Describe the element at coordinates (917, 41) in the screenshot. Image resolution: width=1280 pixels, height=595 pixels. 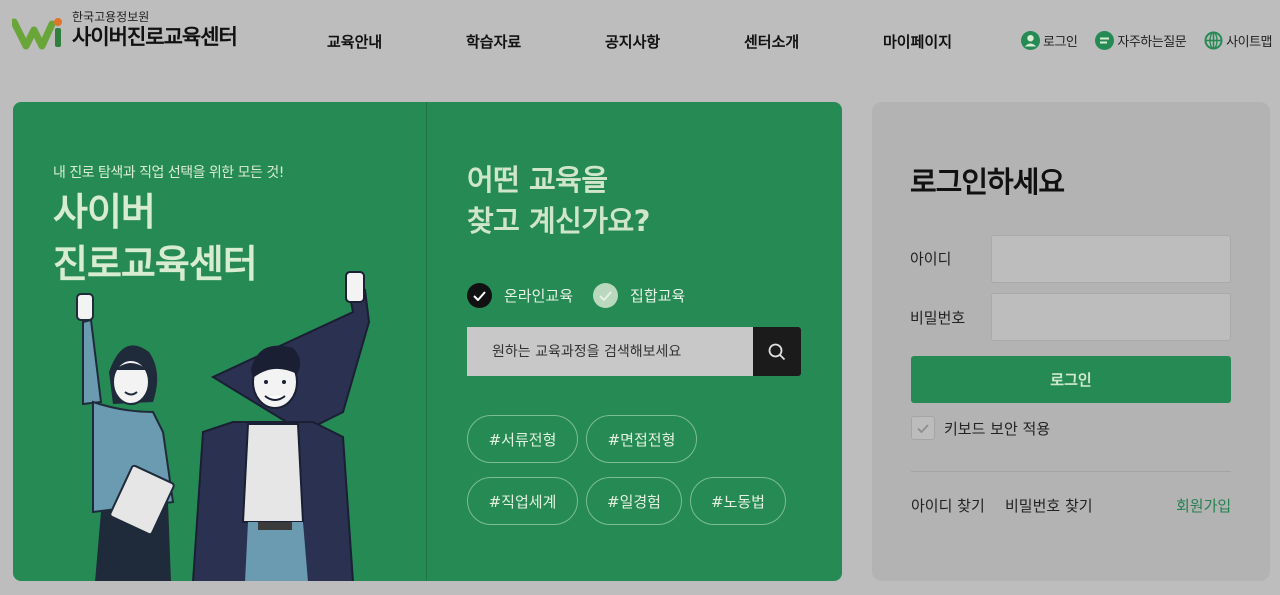
I see `nav-item-mypage: 마이페이지` at that location.